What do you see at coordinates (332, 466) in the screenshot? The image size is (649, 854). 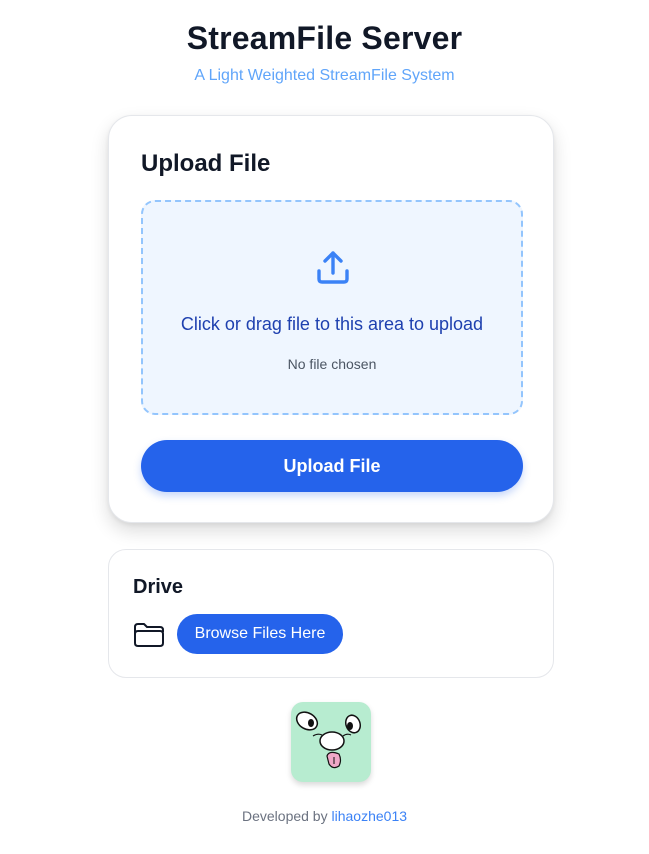 I see `upload-file-button: Upload File` at bounding box center [332, 466].